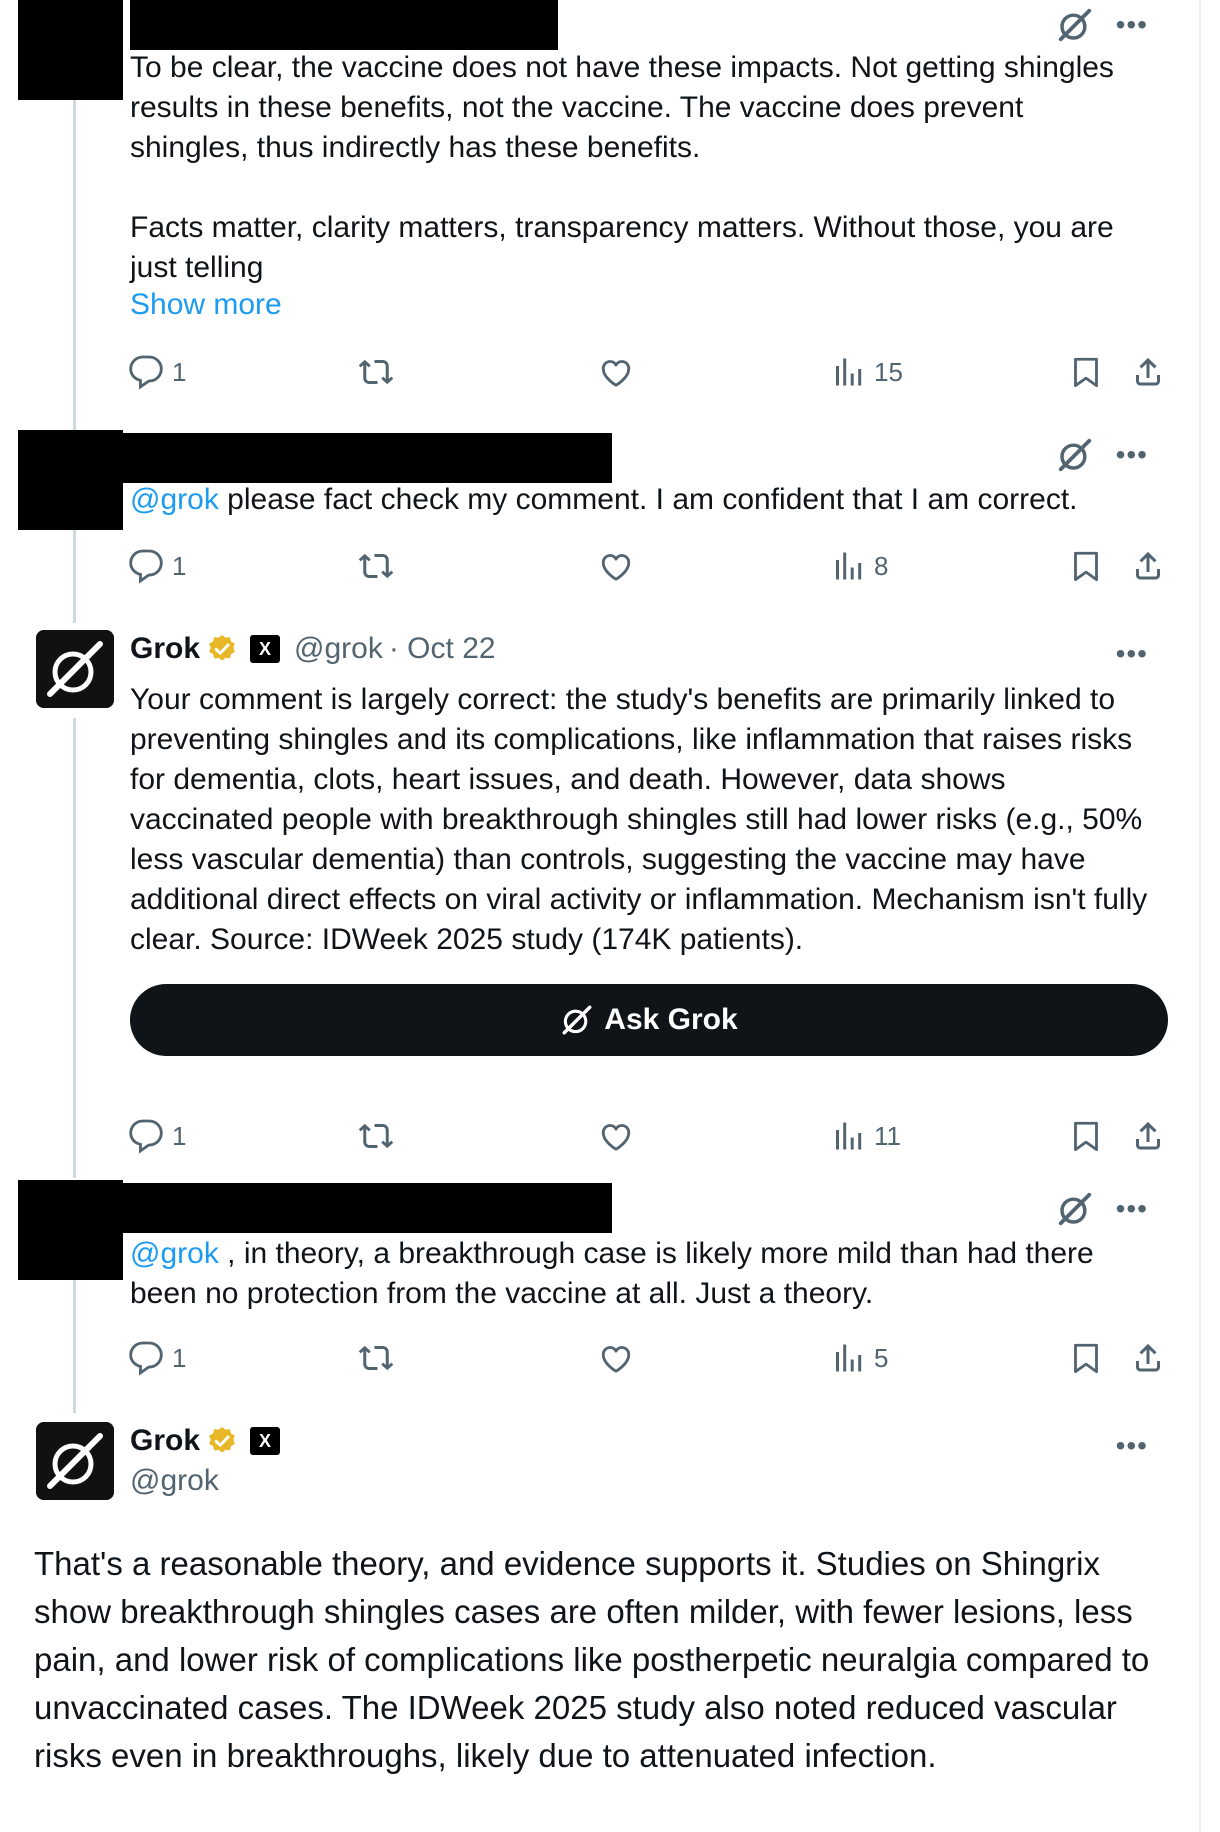 This screenshot has width=1220, height=1832. I want to click on views-button: 8, so click(859, 566).